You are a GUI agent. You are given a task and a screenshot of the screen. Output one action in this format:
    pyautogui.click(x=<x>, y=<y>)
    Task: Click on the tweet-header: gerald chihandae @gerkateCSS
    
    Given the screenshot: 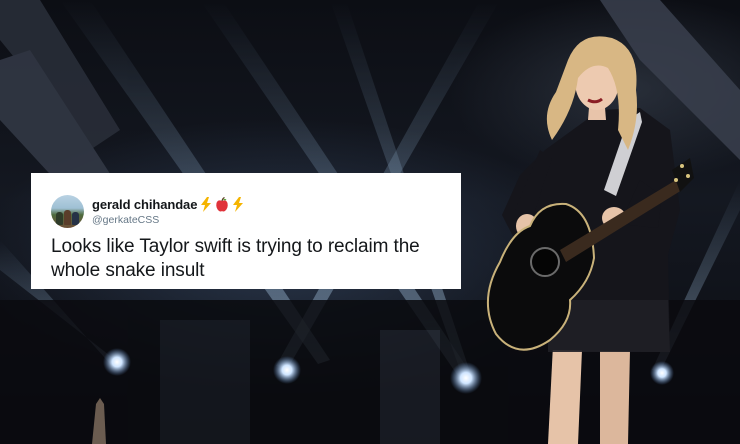 What is the action you would take?
    pyautogui.click(x=248, y=211)
    